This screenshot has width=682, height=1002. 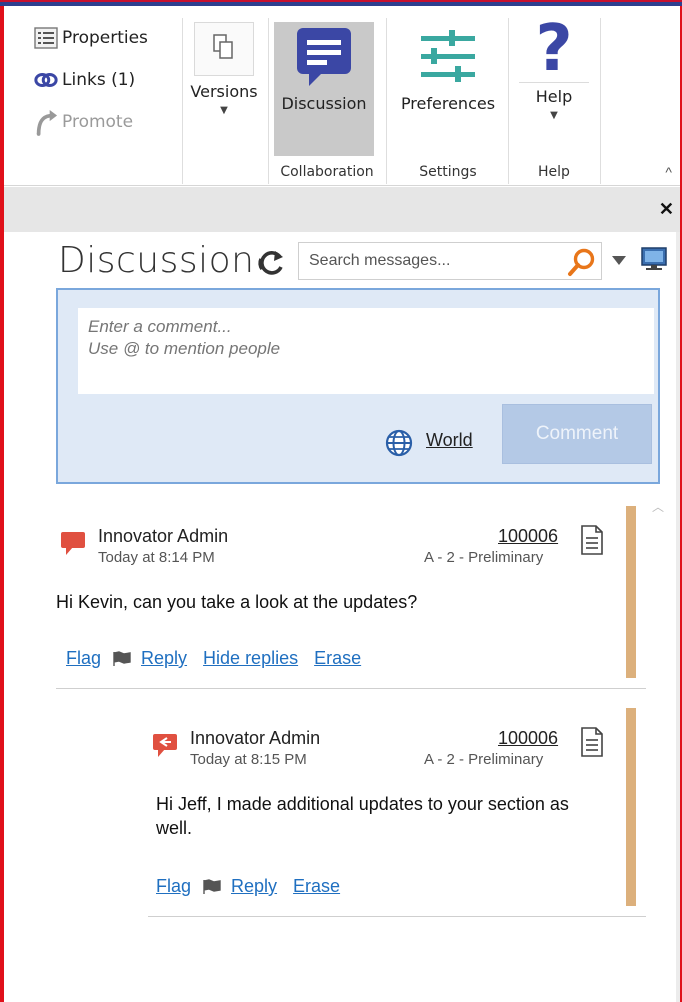 What do you see at coordinates (654, 259) in the screenshot?
I see `monitor-icon` at bounding box center [654, 259].